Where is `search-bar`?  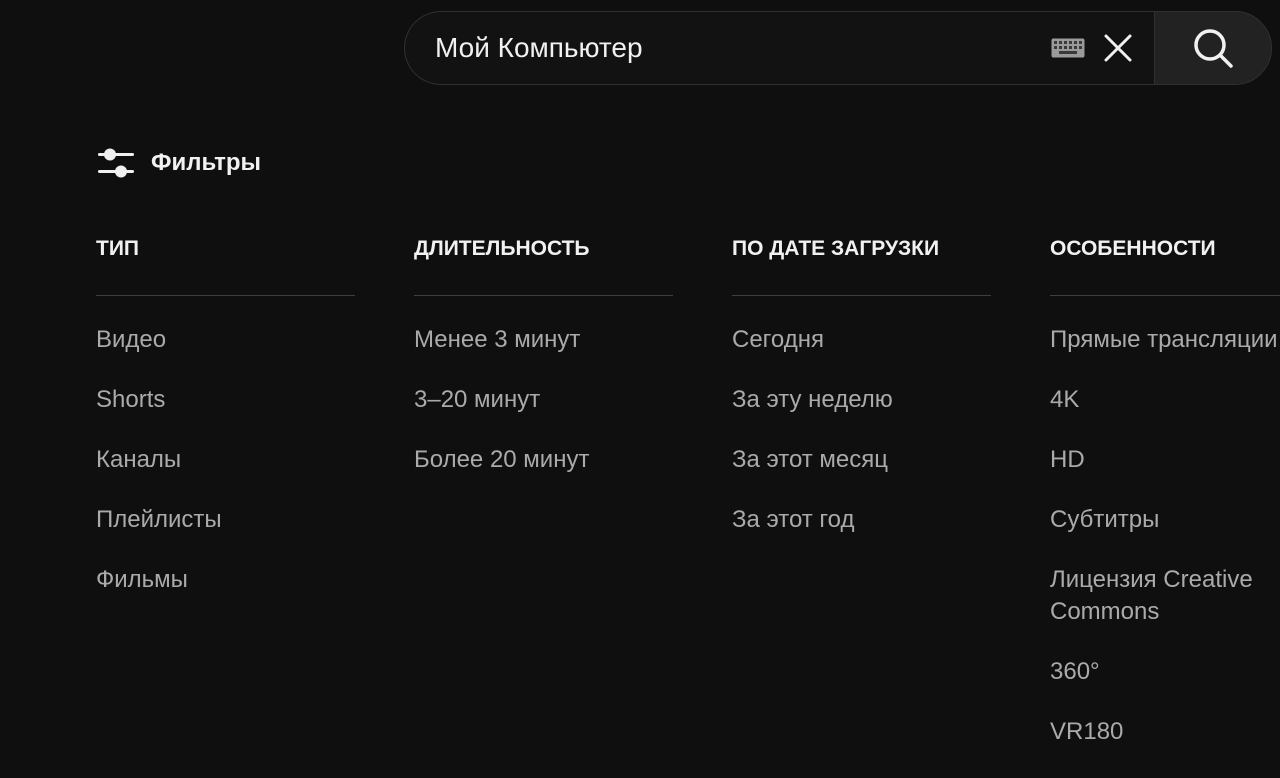 search-bar is located at coordinates (838, 48).